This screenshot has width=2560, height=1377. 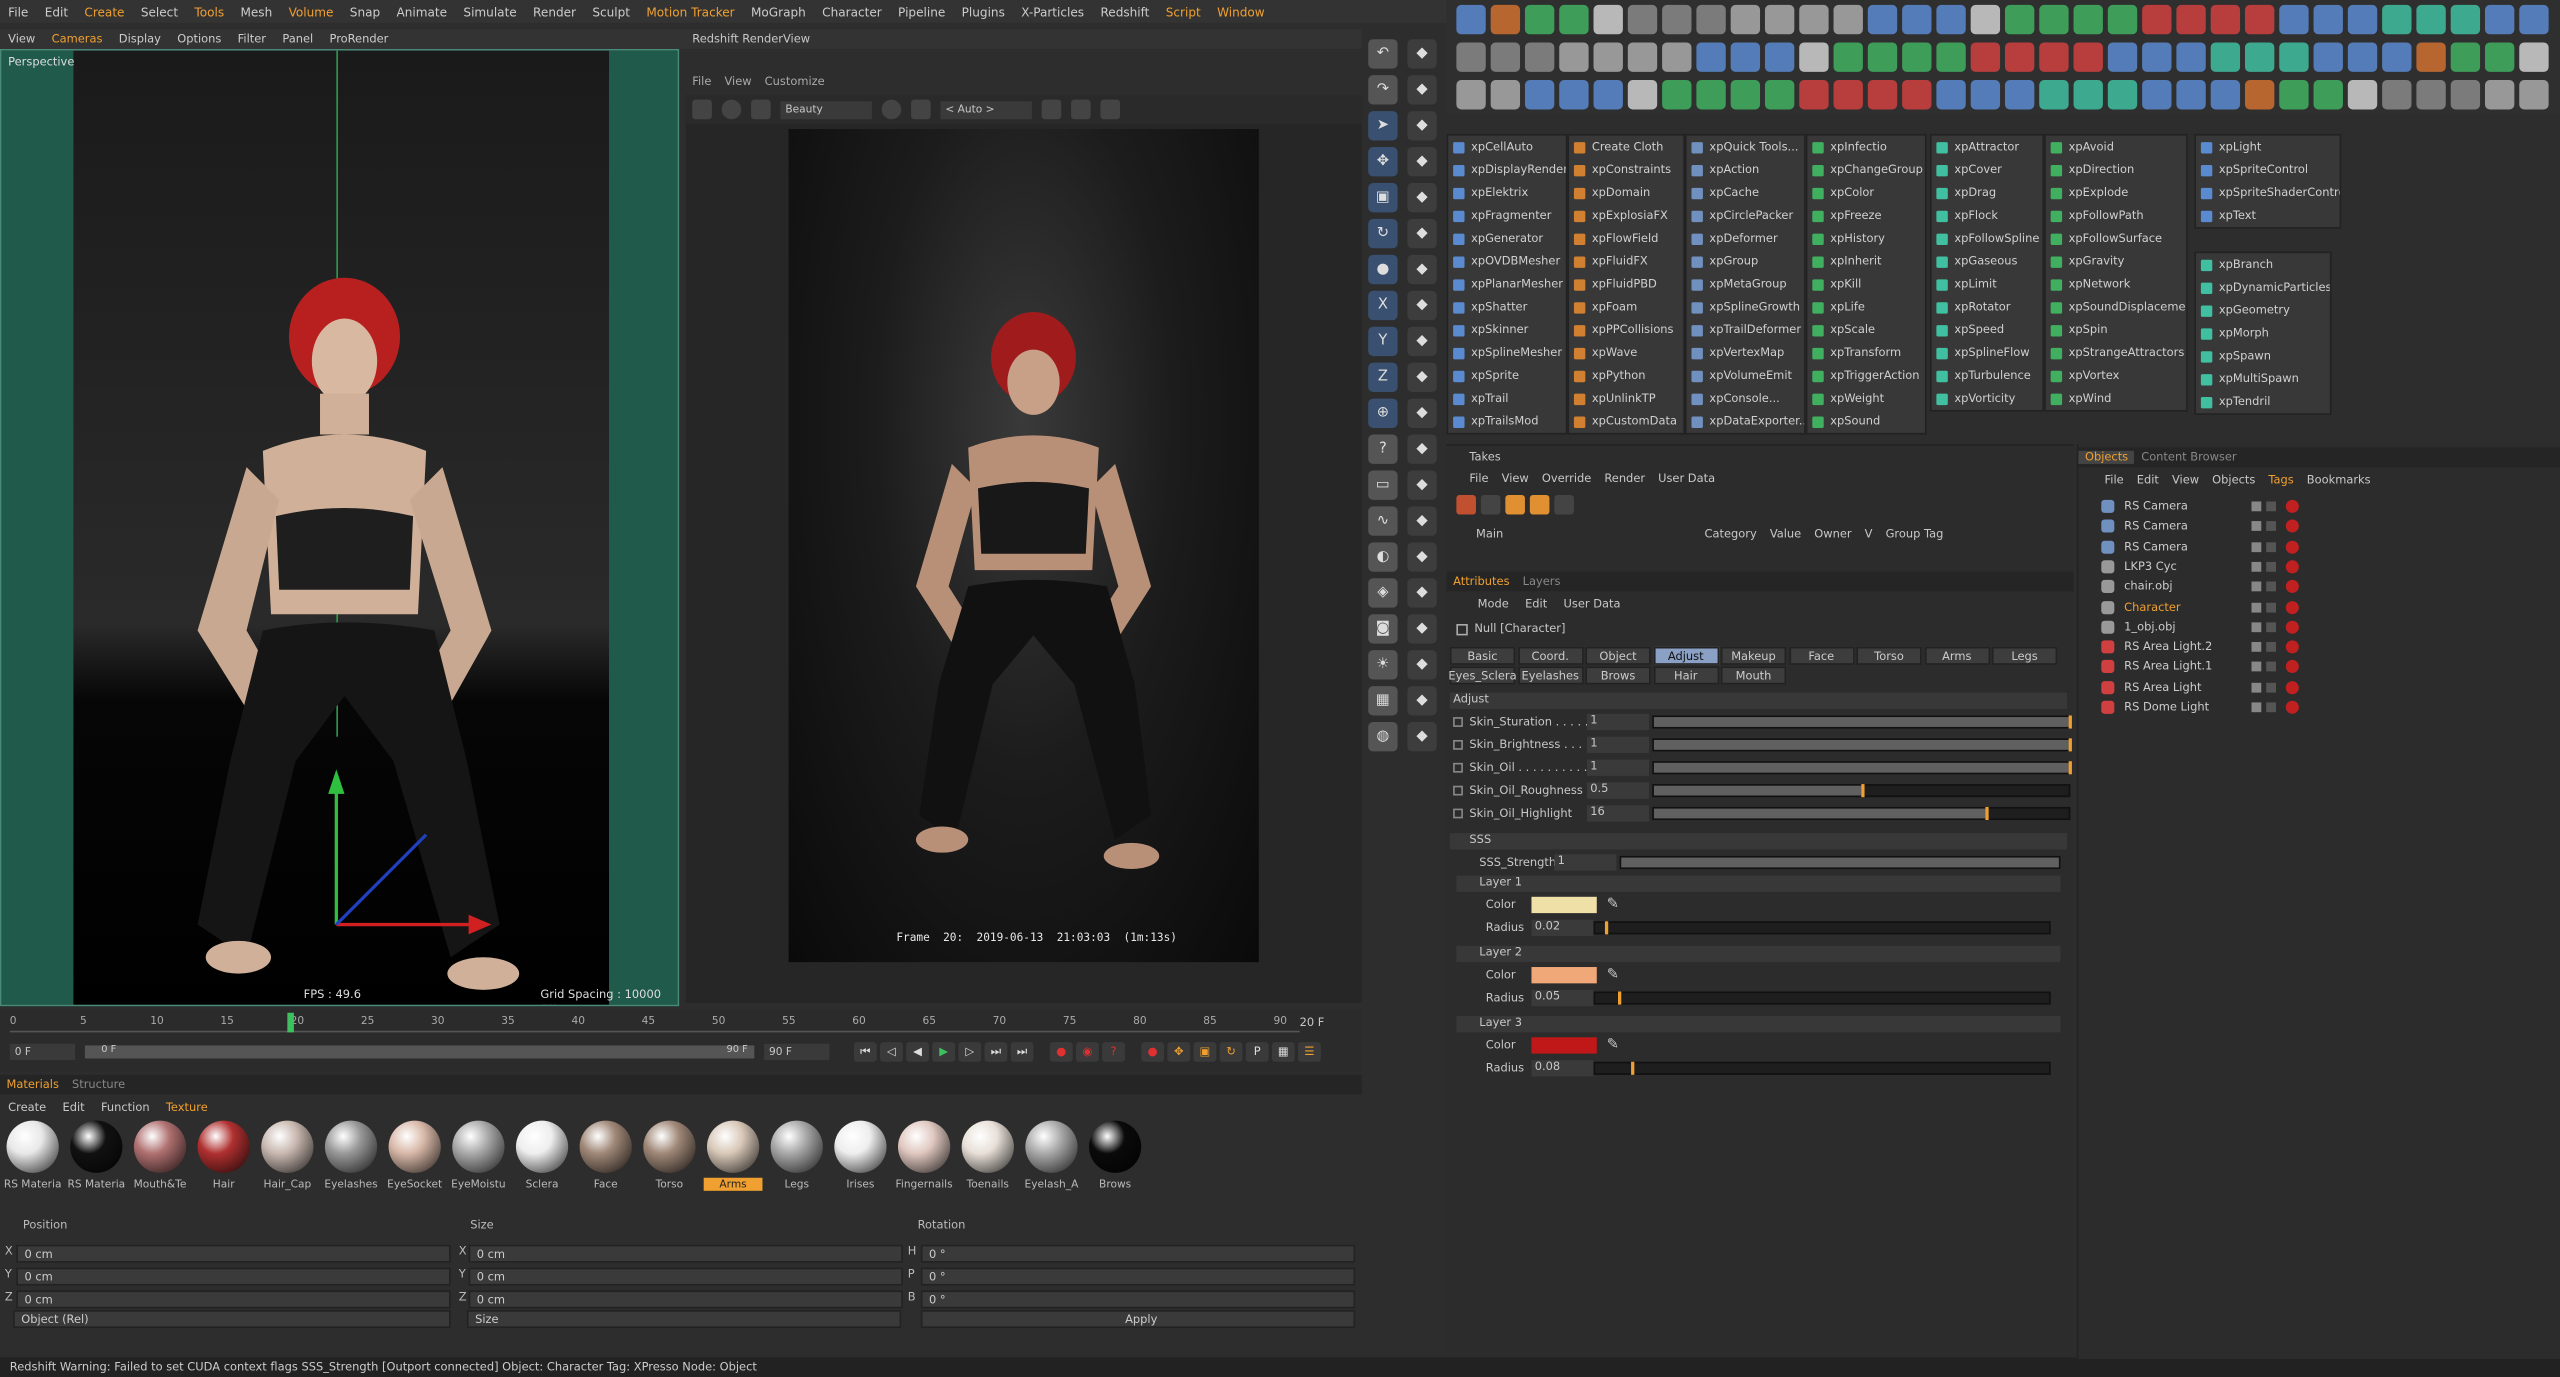 What do you see at coordinates (2321, 708) in the screenshot?
I see `object-row: RS Dome Light` at bounding box center [2321, 708].